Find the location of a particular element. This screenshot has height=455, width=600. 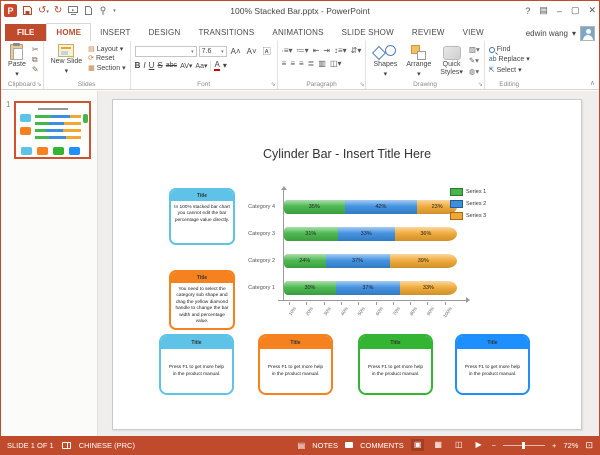

tab-animations: ANIMATIONS is located at coordinates (297, 32).